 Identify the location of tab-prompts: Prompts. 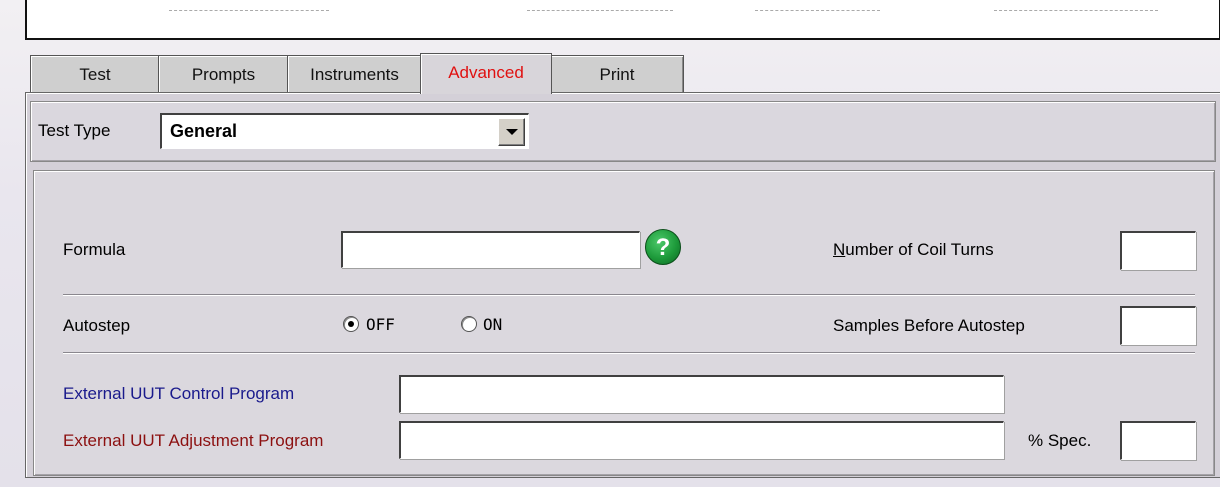
(223, 74).